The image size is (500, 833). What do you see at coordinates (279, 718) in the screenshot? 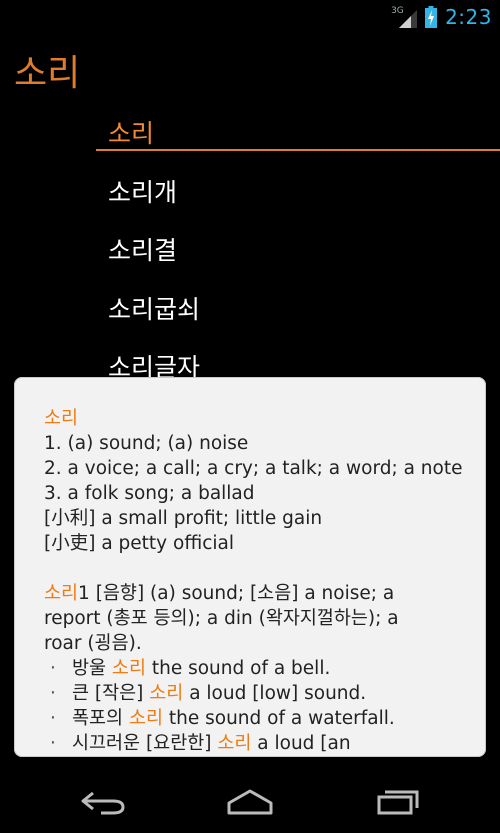
I see `example-text: the sound of a waterfall.` at bounding box center [279, 718].